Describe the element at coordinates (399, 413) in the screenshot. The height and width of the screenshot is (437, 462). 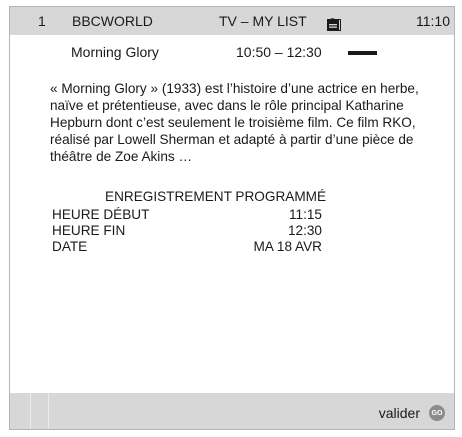
I see `validate-button: valider` at that location.